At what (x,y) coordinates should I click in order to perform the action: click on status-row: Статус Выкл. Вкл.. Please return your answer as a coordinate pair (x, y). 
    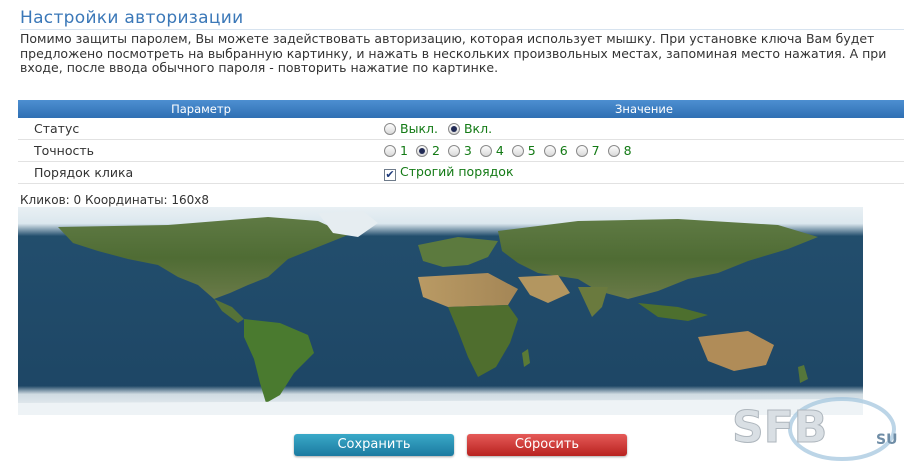
    Looking at the image, I should click on (461, 129).